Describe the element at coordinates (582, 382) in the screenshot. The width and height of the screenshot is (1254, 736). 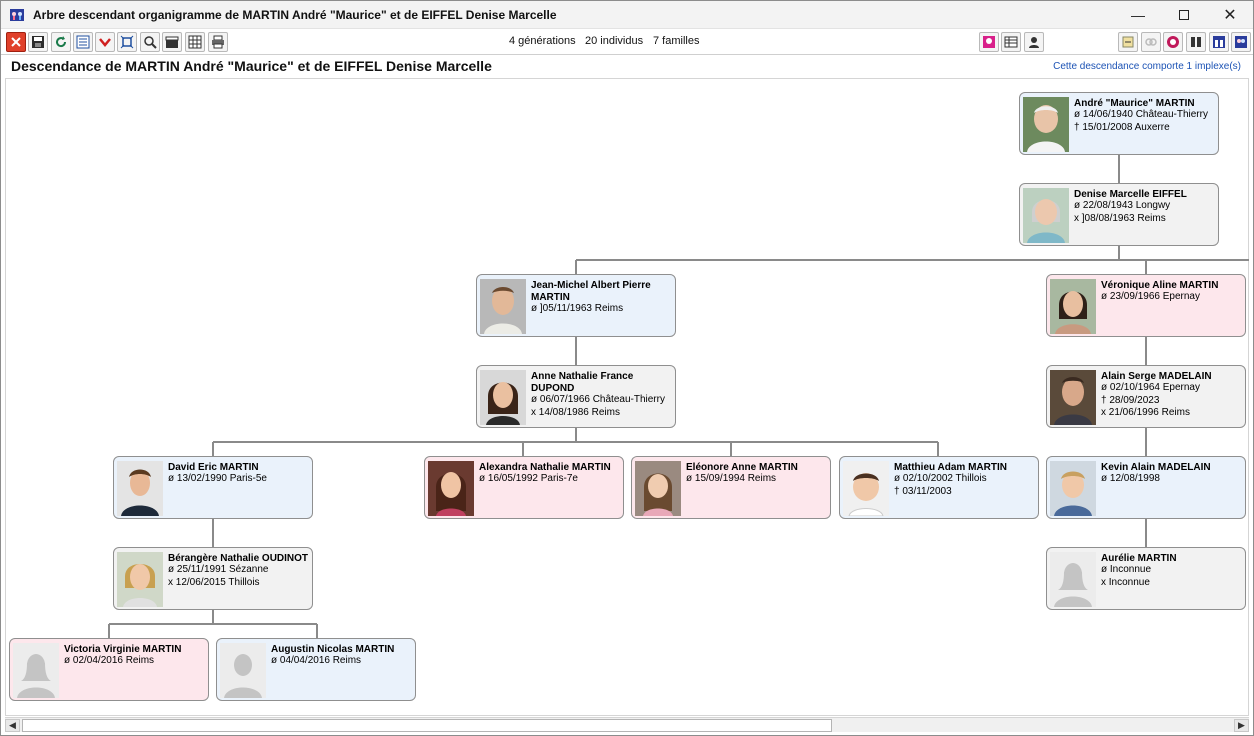
I see `person-name: Anne Nathalie France DUPOND` at that location.